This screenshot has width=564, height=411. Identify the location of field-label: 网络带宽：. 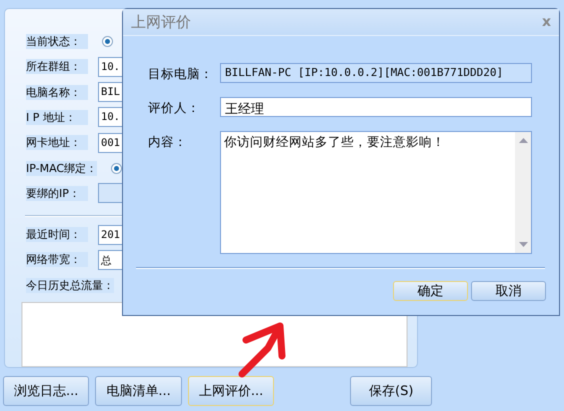
(57, 260).